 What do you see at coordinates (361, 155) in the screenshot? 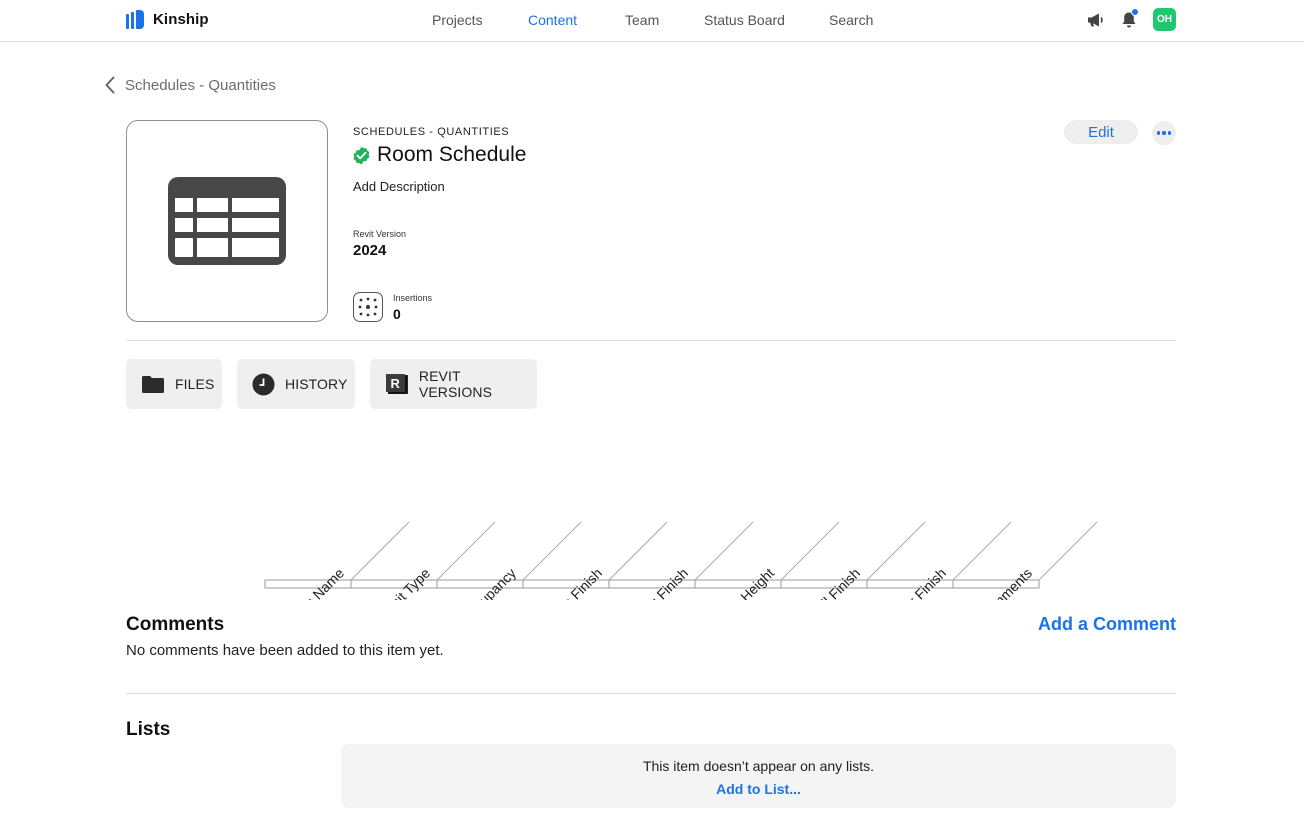
I see `verified-badge-icon` at bounding box center [361, 155].